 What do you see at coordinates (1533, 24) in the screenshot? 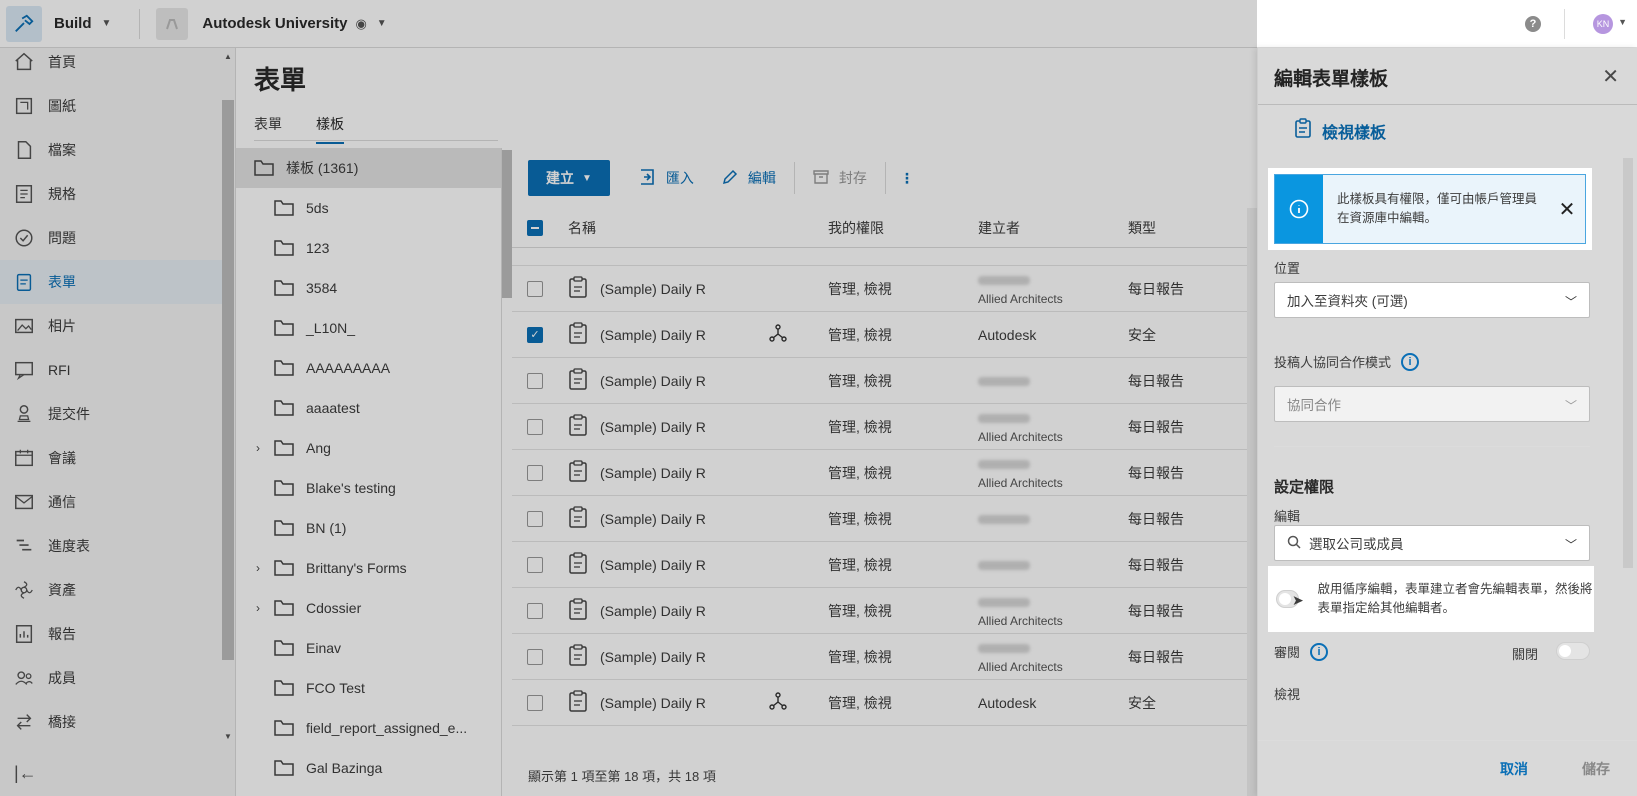
I see `help-icon: ?` at bounding box center [1533, 24].